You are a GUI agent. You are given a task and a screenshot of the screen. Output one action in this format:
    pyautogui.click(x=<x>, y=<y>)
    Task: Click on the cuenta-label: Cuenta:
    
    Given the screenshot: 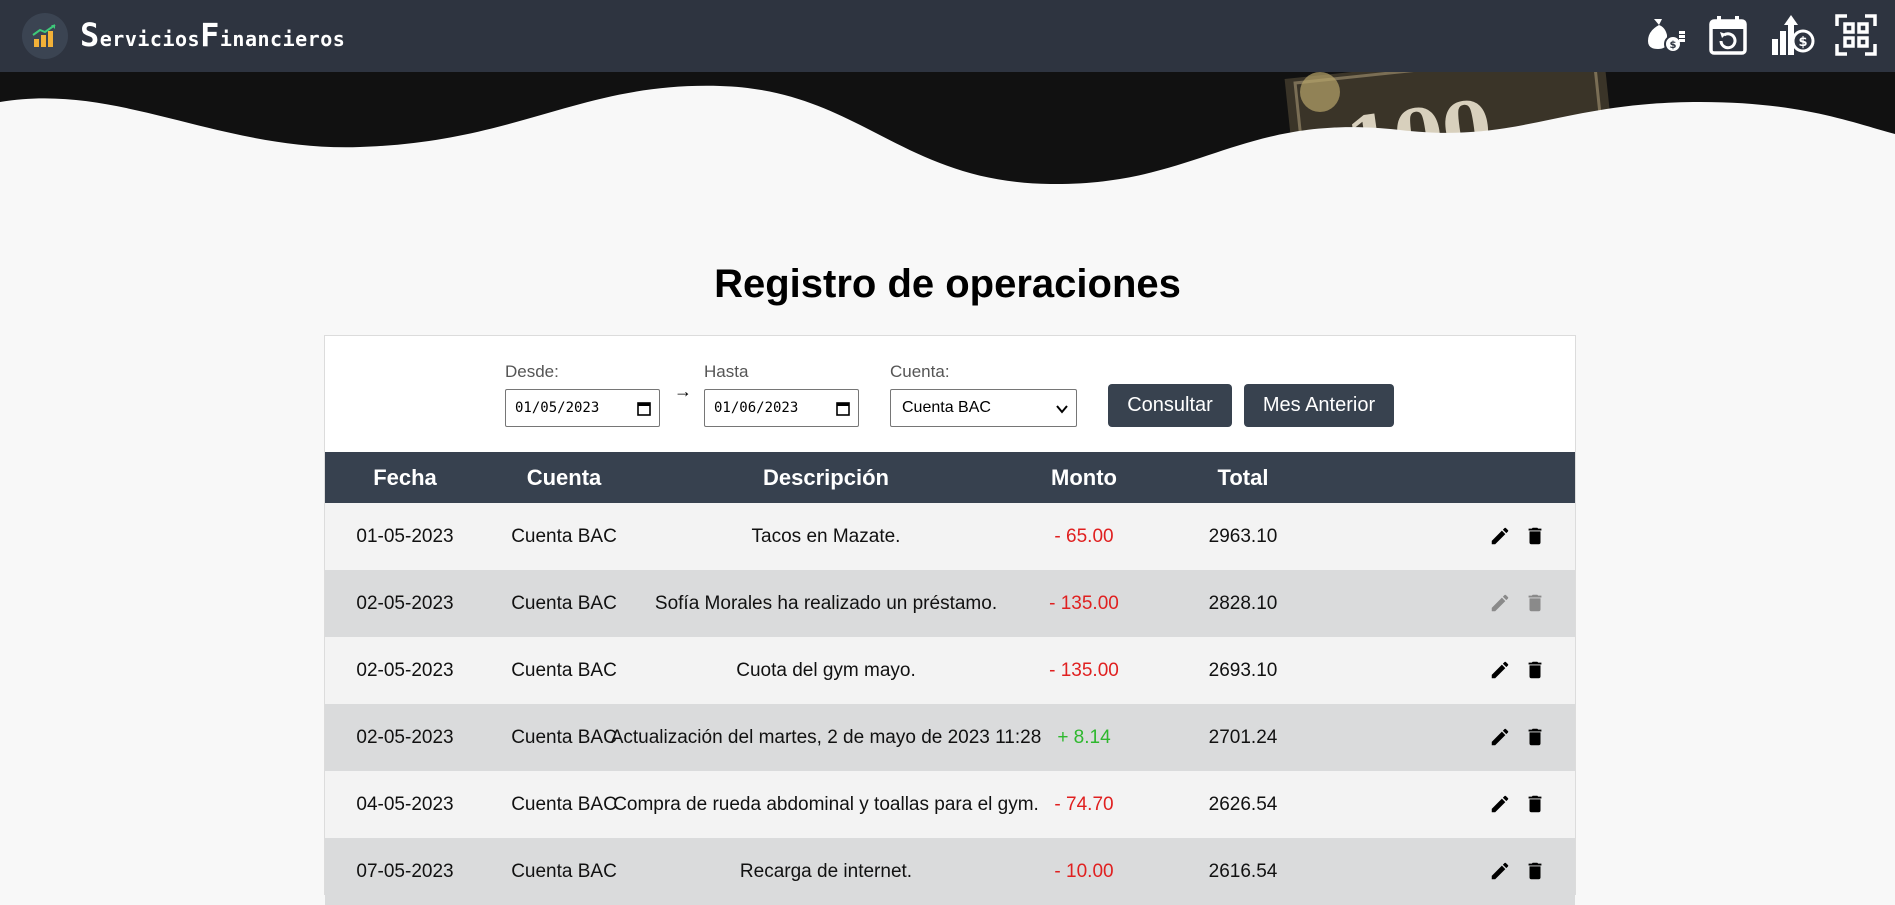 What is the action you would take?
    pyautogui.click(x=920, y=371)
    